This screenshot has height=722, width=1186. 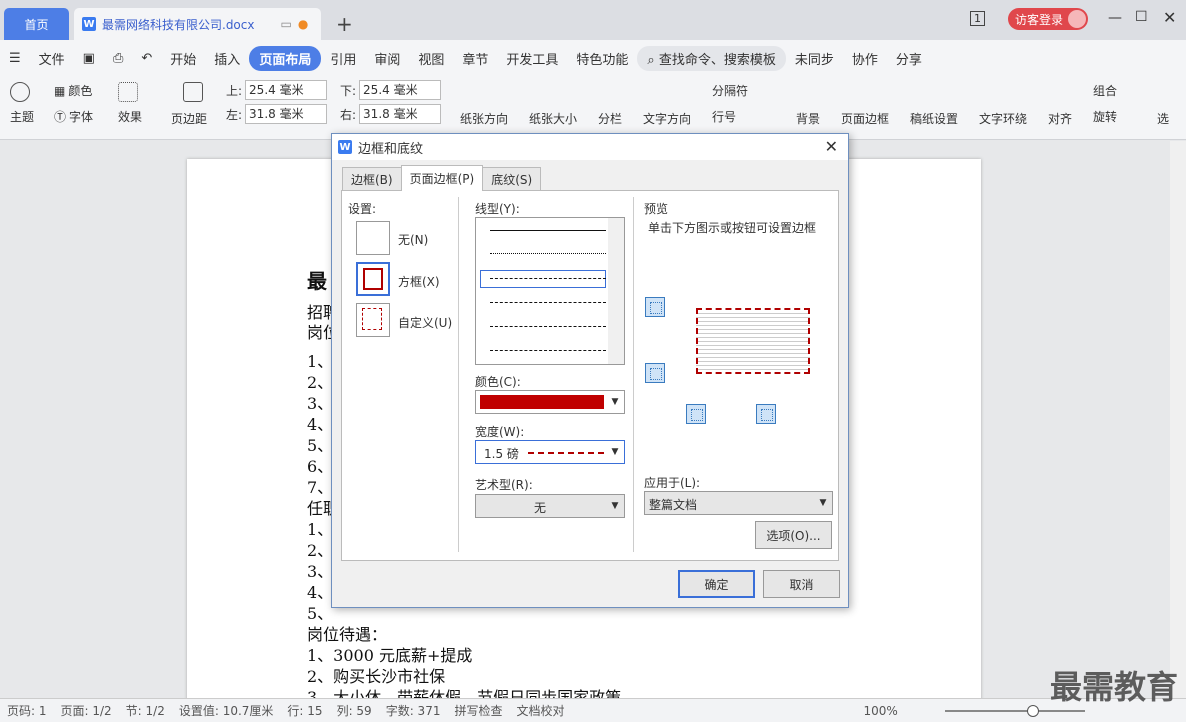 What do you see at coordinates (532, 58) in the screenshot?
I see `menu-item-developer: 开发工具` at bounding box center [532, 58].